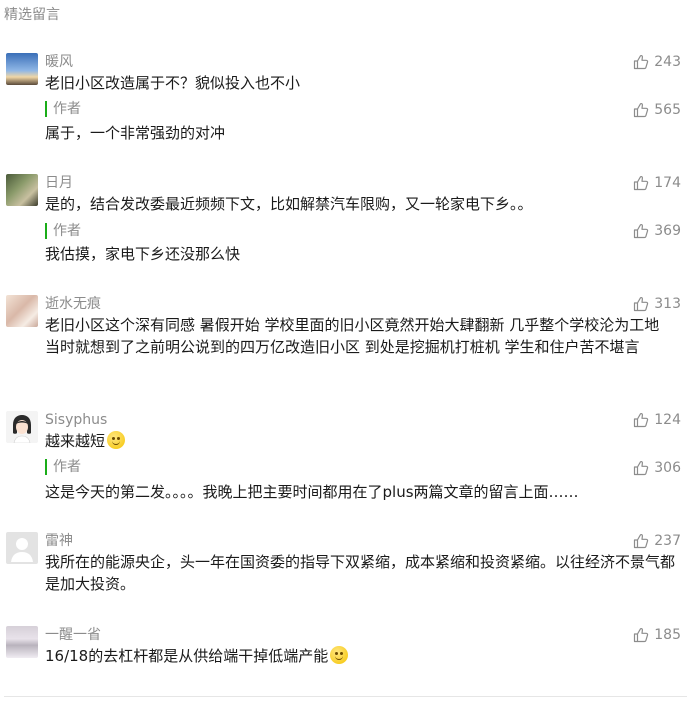  I want to click on comment-nickname: 逝水无痕, so click(73, 304).